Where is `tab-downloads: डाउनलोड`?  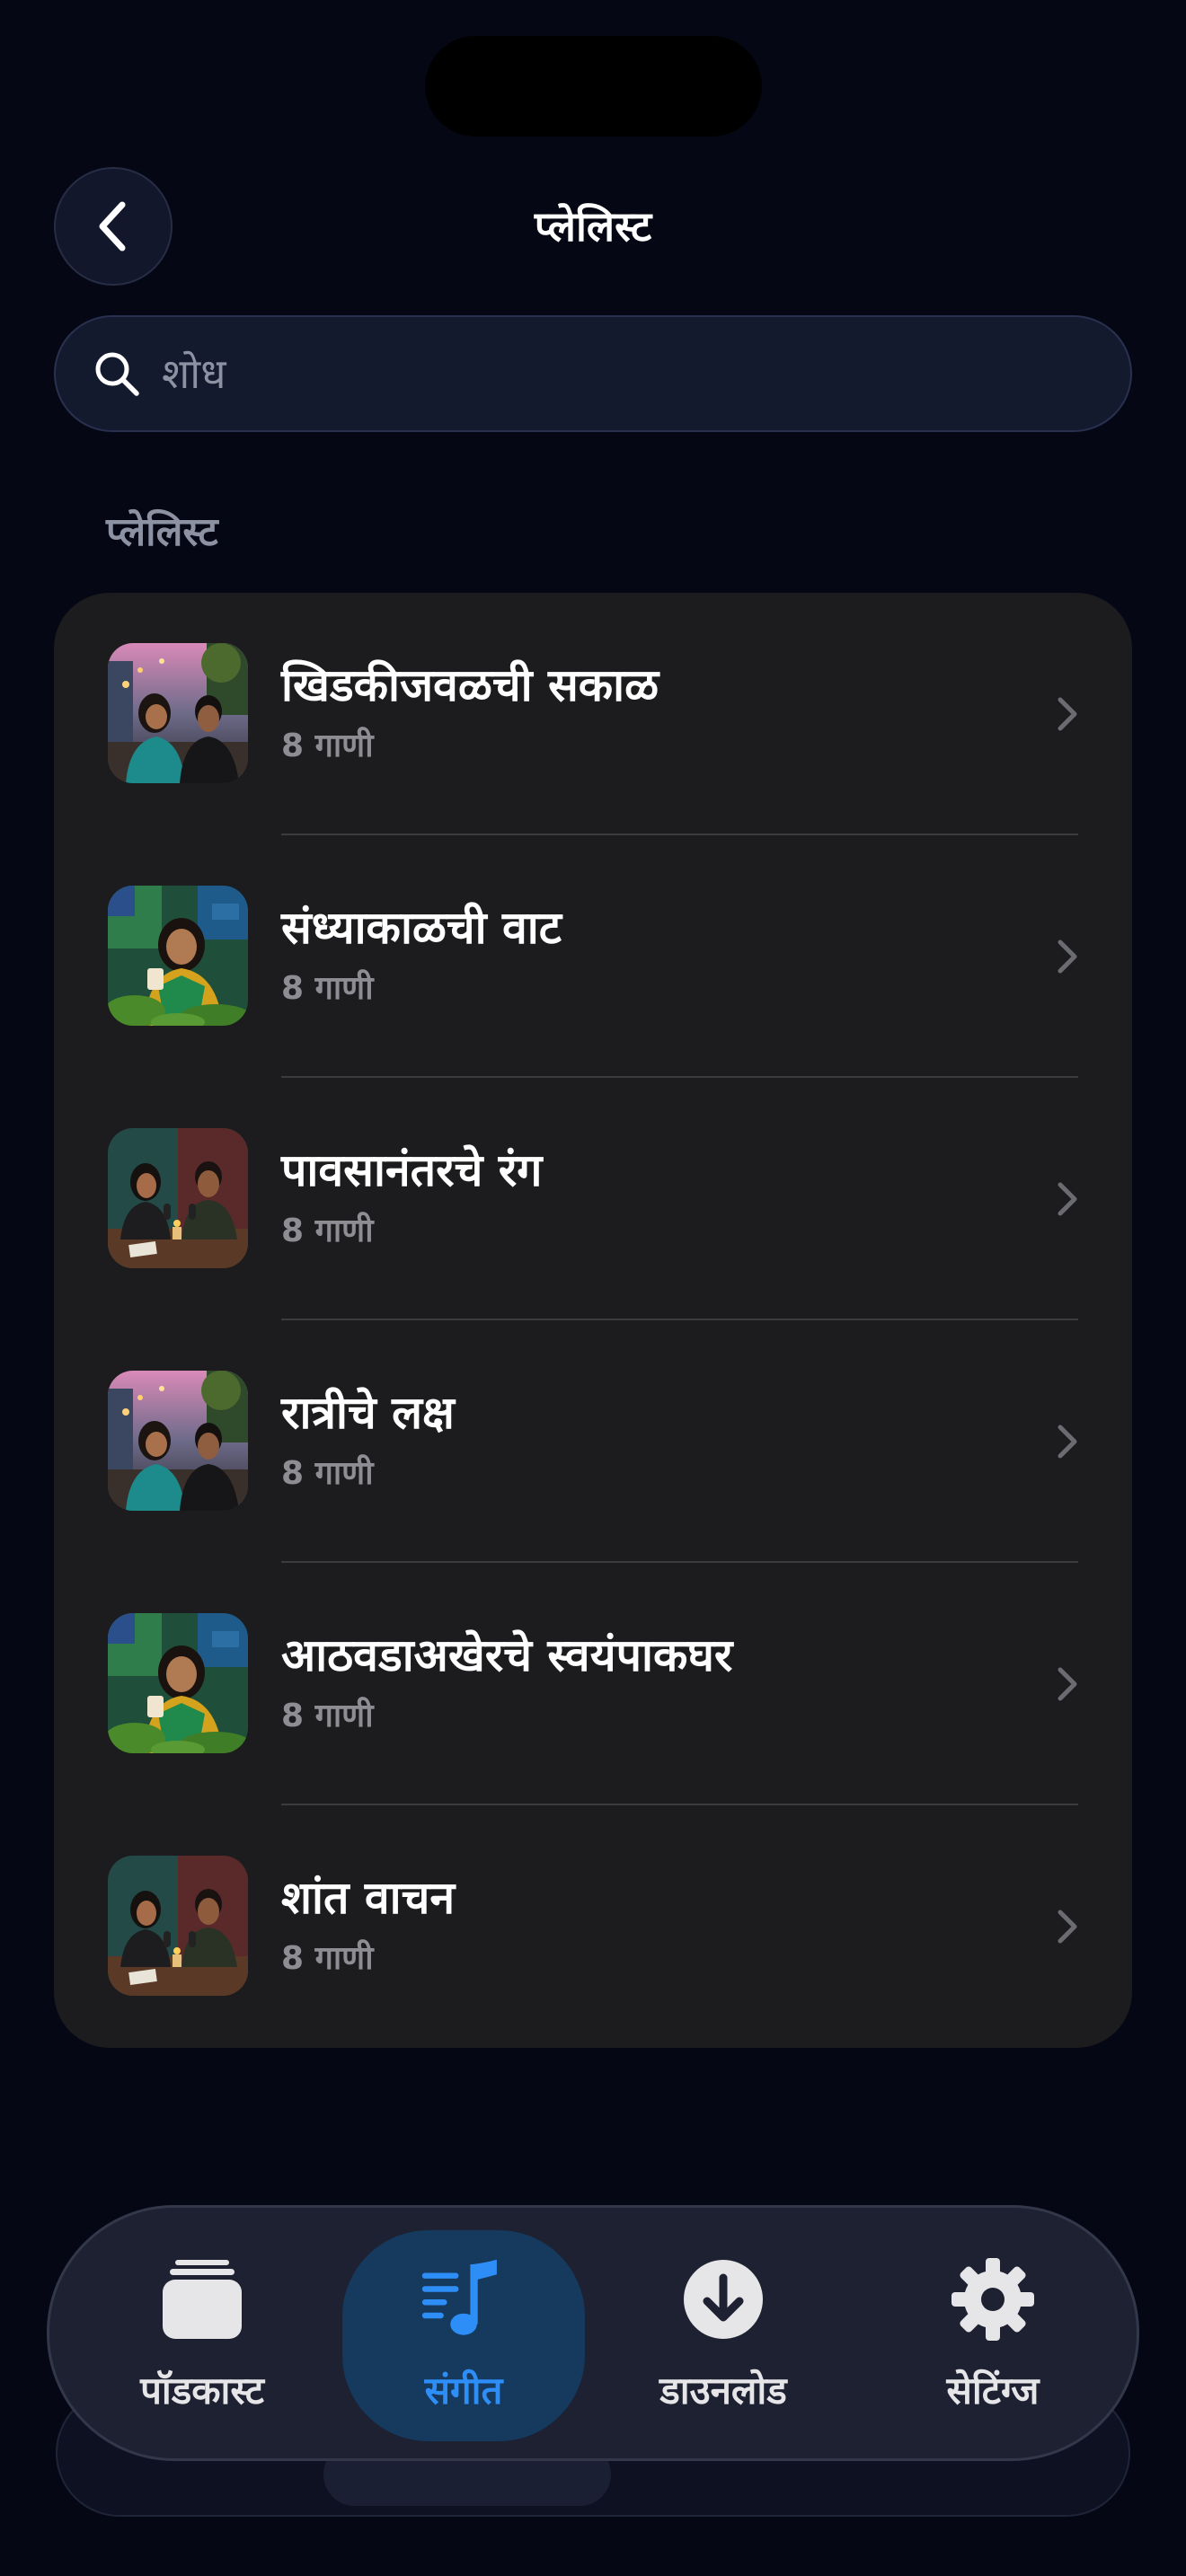
tab-downloads: डाउनलोड is located at coordinates (723, 2336).